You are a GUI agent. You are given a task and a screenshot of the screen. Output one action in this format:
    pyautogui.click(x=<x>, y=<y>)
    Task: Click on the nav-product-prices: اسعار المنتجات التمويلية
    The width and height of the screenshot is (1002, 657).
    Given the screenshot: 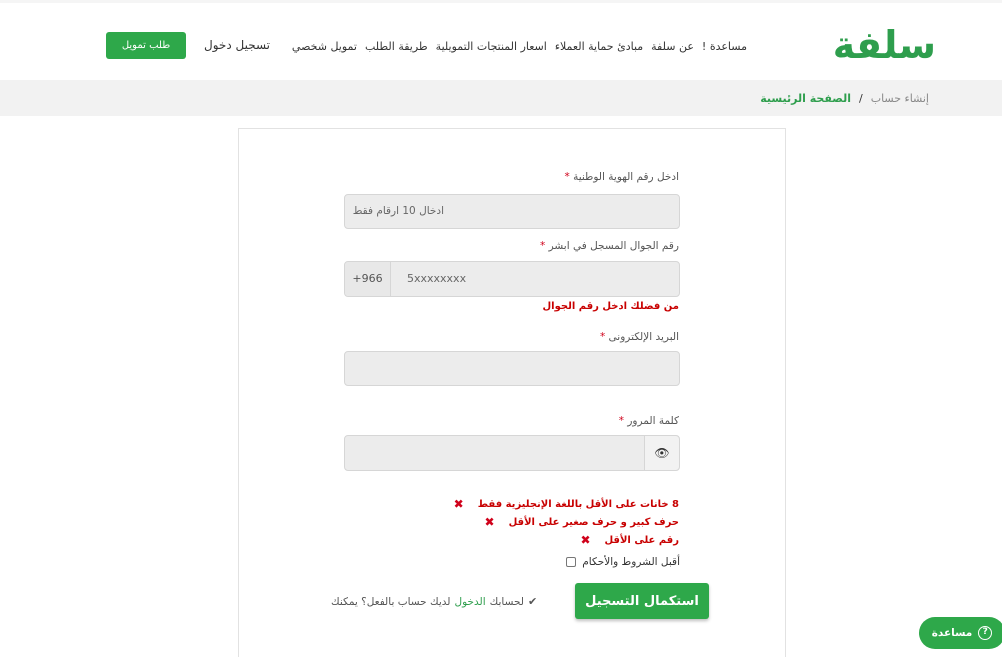 What is the action you would take?
    pyautogui.click(x=491, y=46)
    